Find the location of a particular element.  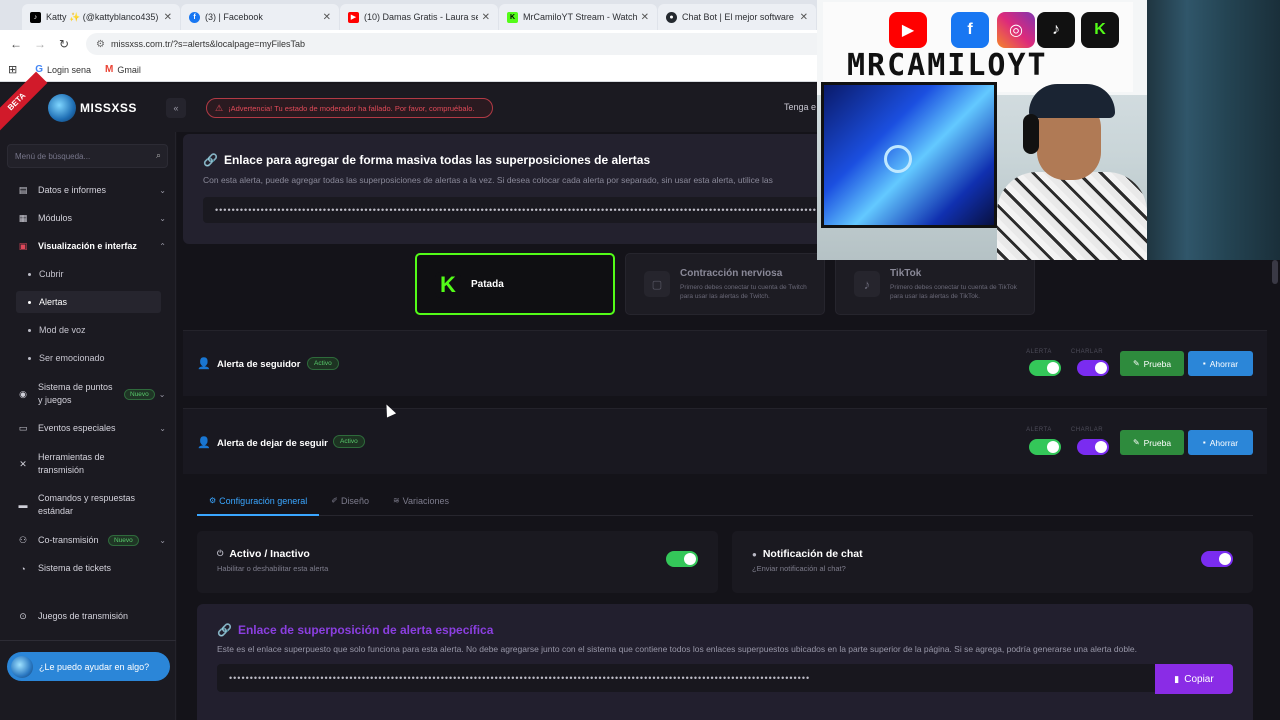

tab-general: ⚙ Configuración general is located at coordinates (258, 504).